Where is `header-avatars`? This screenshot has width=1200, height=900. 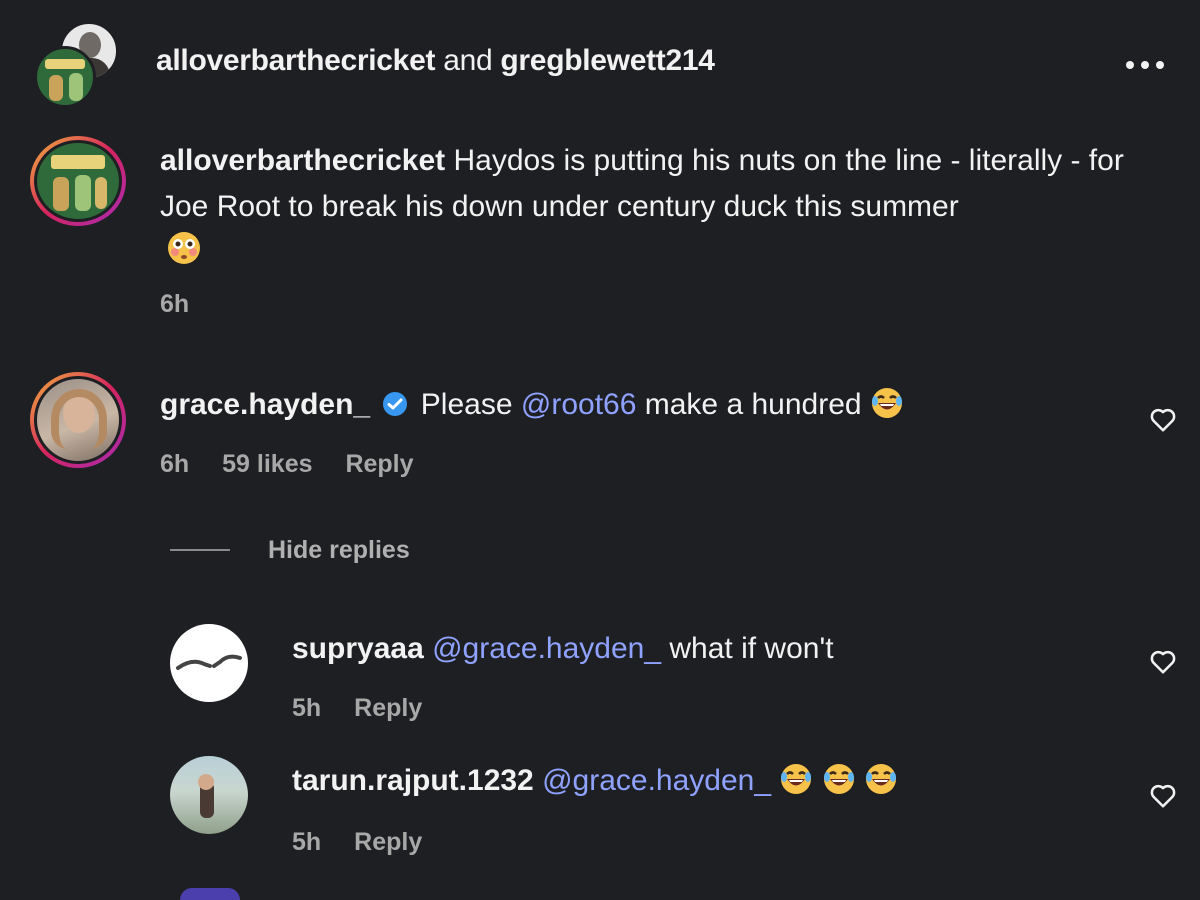
header-avatars is located at coordinates (77, 66).